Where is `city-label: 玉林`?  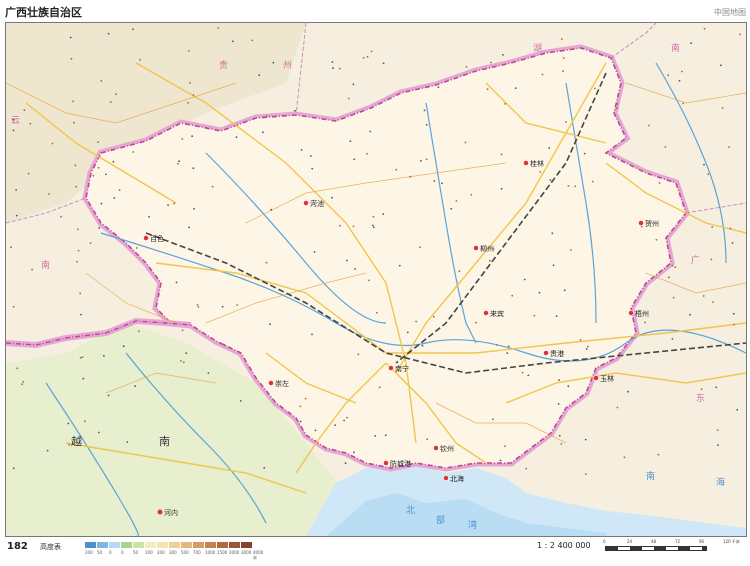
city-label: 玉林 is located at coordinates (607, 378).